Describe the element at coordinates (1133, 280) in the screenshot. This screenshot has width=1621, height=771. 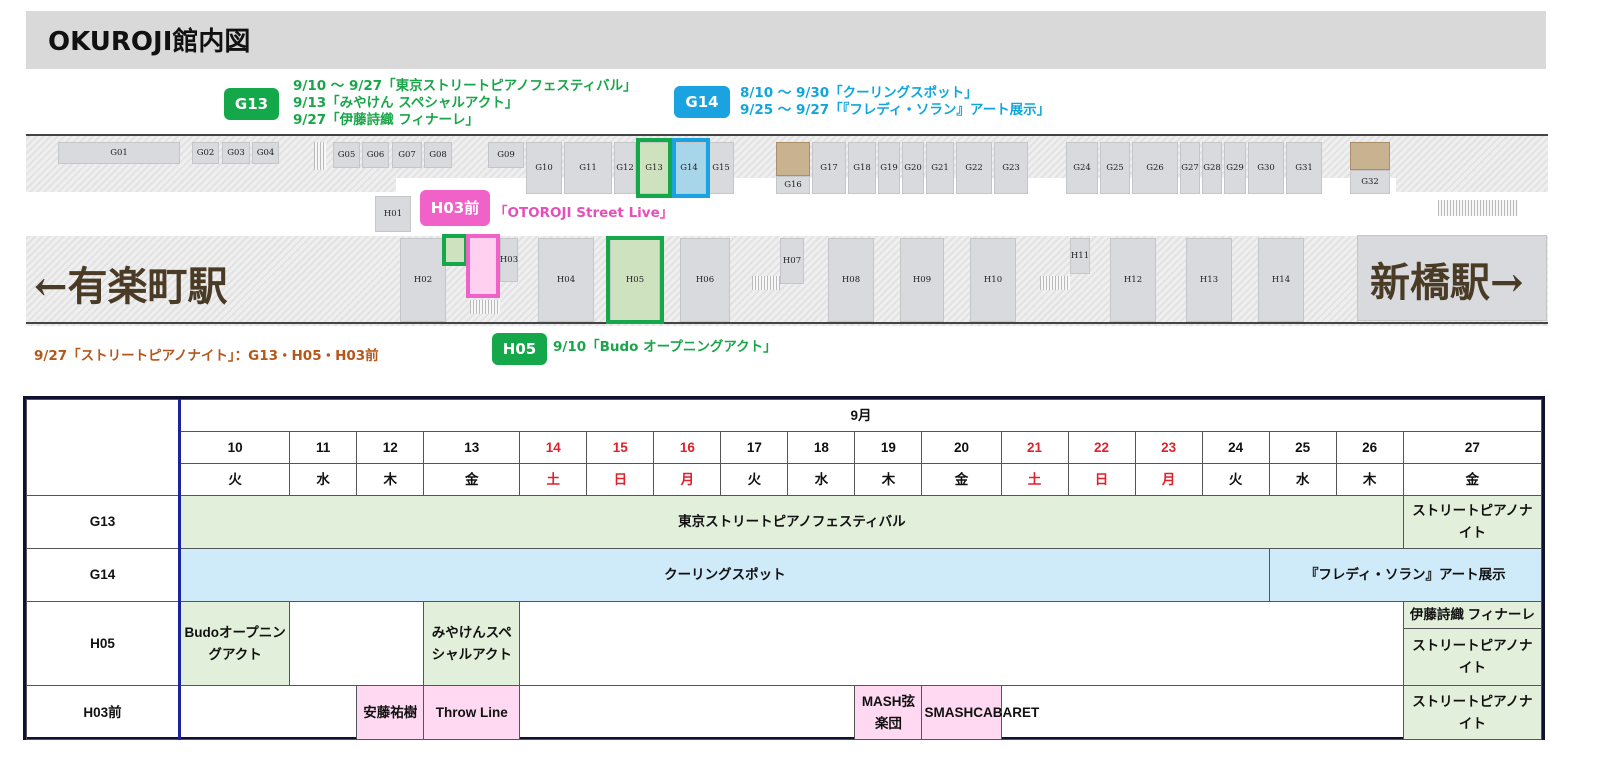
I see `unit-h12: H12` at that location.